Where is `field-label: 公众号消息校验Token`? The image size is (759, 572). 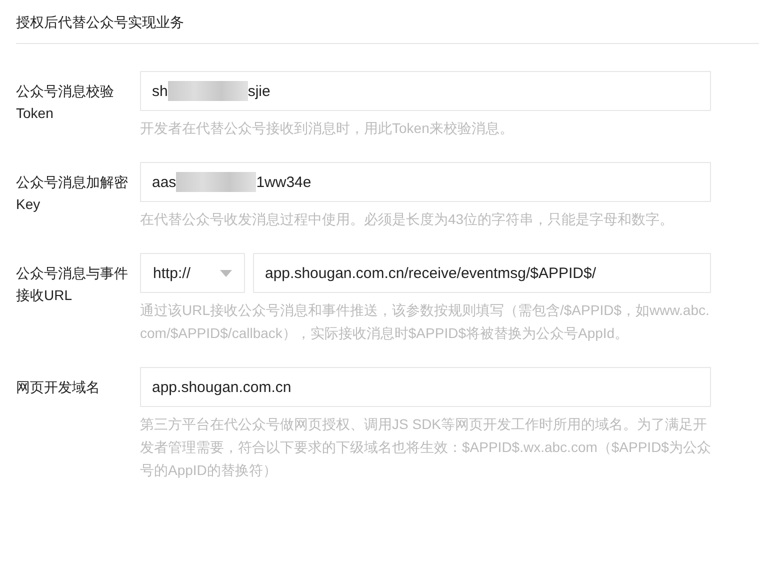
field-label: 公众号消息校验Token is located at coordinates (65, 102).